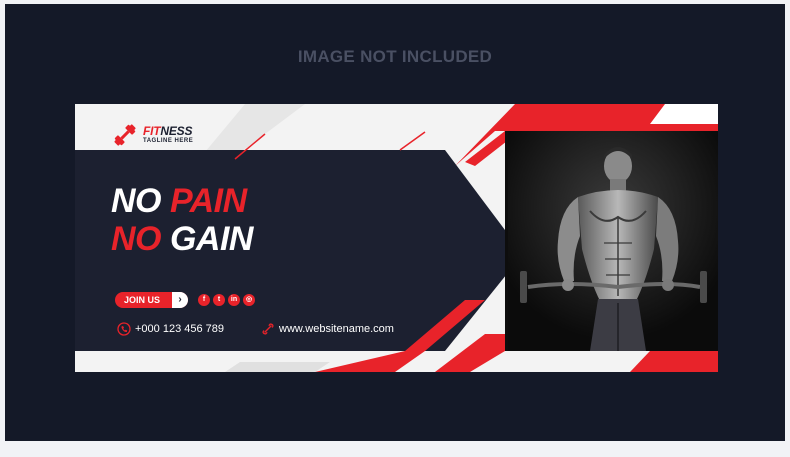 The width and height of the screenshot is (790, 457). I want to click on twitter-icon: t, so click(219, 300).